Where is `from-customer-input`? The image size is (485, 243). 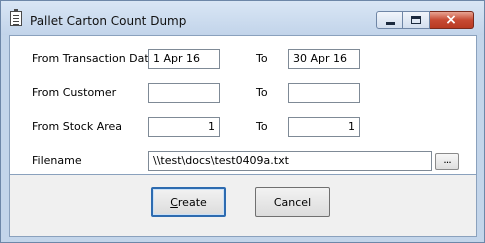 from-customer-input is located at coordinates (184, 93).